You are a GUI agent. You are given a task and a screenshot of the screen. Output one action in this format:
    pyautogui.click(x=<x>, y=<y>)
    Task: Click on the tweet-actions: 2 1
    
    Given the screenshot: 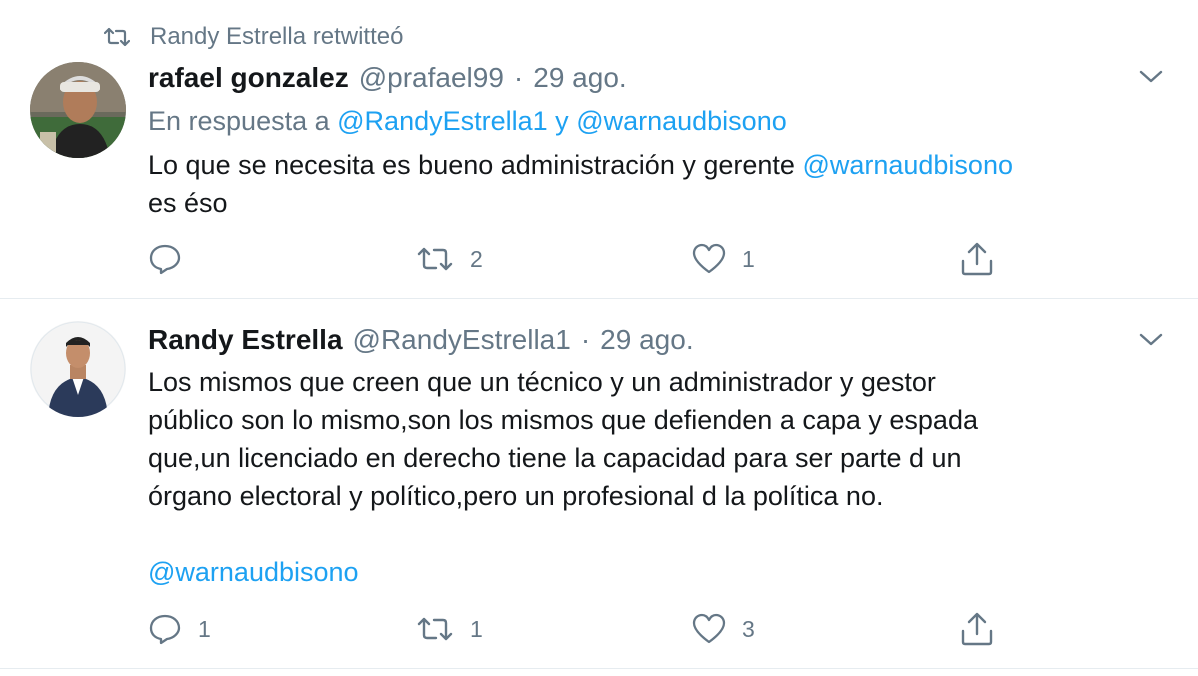 What is the action you would take?
    pyautogui.click(x=598, y=259)
    